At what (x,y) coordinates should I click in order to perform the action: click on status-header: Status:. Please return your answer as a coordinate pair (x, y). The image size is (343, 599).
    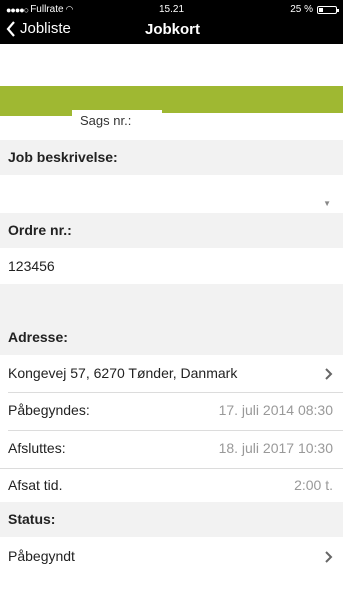
    Looking at the image, I should click on (171, 519).